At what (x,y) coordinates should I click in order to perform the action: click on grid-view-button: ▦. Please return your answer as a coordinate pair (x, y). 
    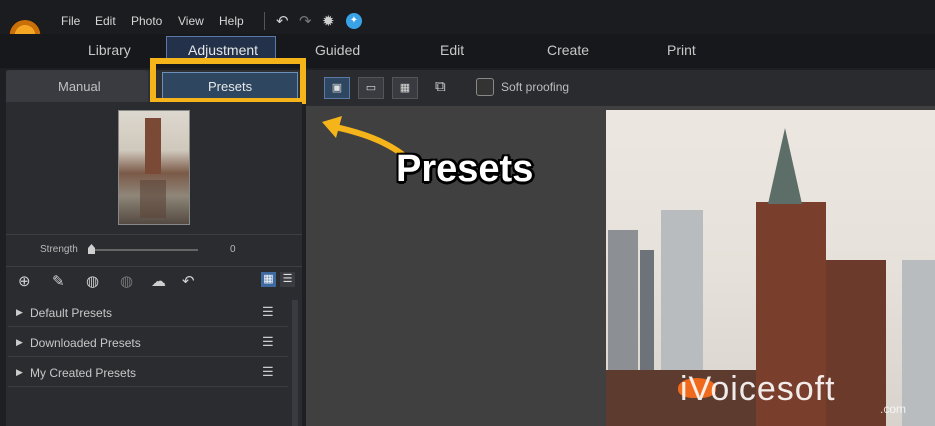
    Looking at the image, I should click on (405, 88).